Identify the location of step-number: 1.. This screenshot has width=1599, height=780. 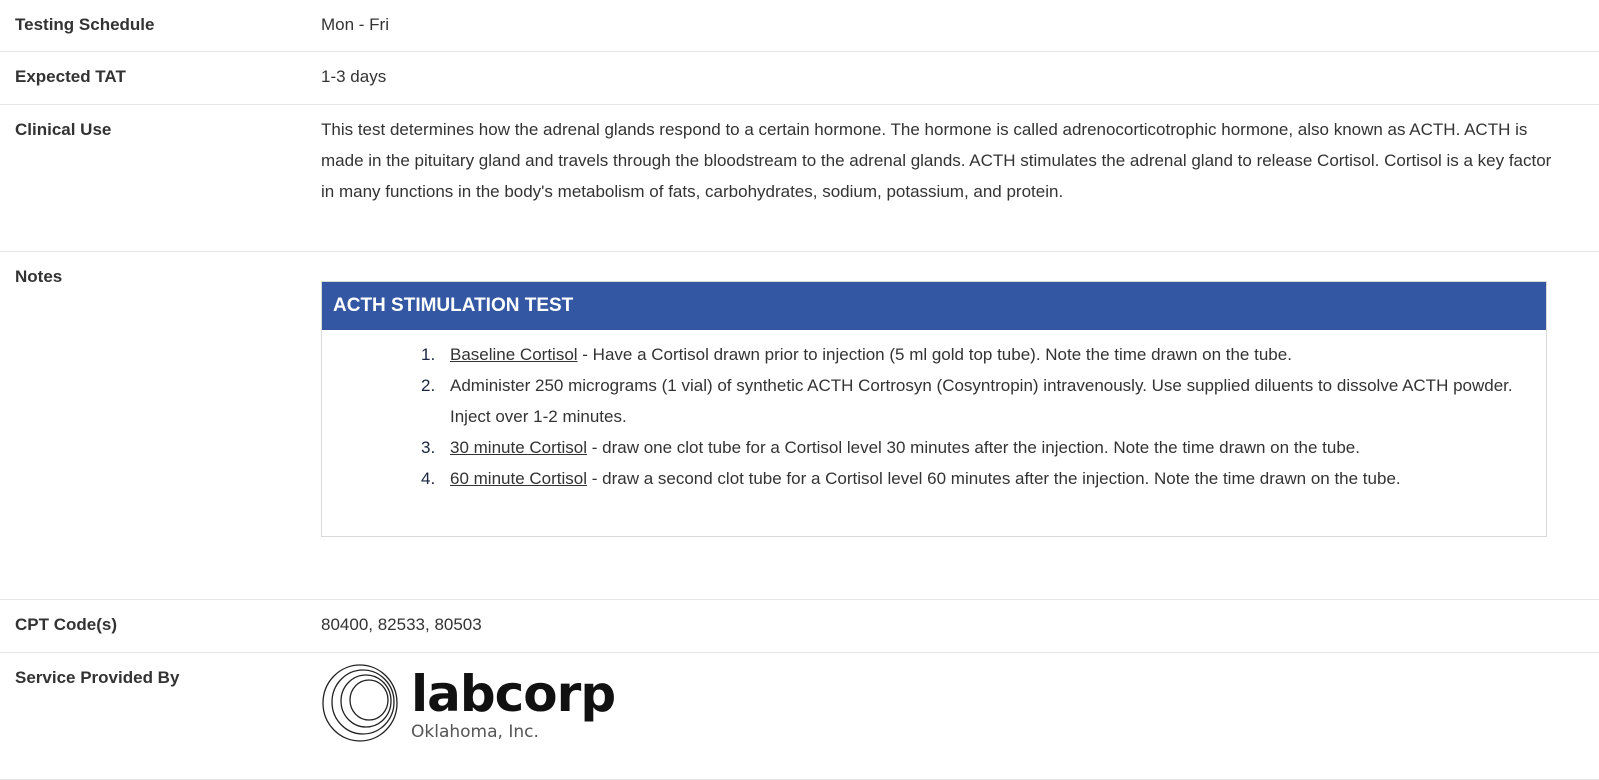
(428, 354).